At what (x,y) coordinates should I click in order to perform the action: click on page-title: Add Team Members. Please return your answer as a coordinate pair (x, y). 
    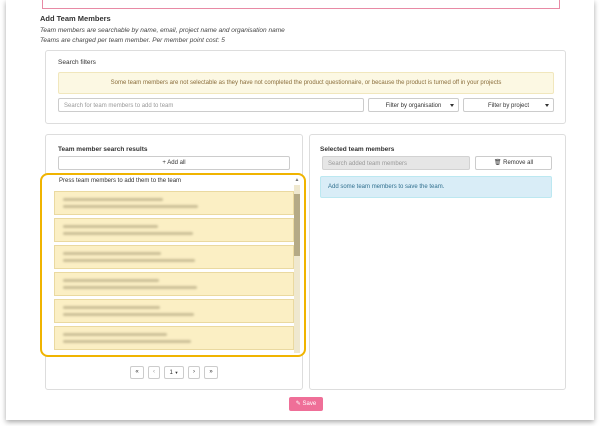
    Looking at the image, I should click on (75, 18).